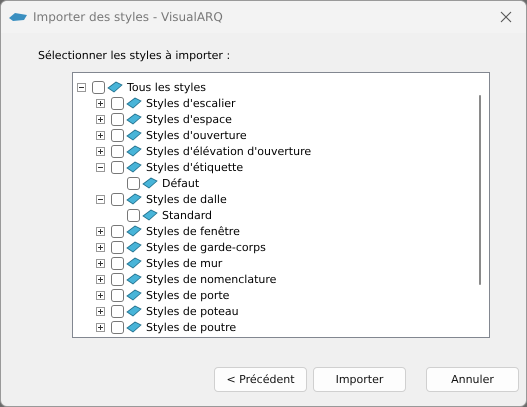 This screenshot has height=407, width=527. Describe the element at coordinates (229, 151) in the screenshot. I see `tree-item: Styles d'élévation d'ouverture` at that location.